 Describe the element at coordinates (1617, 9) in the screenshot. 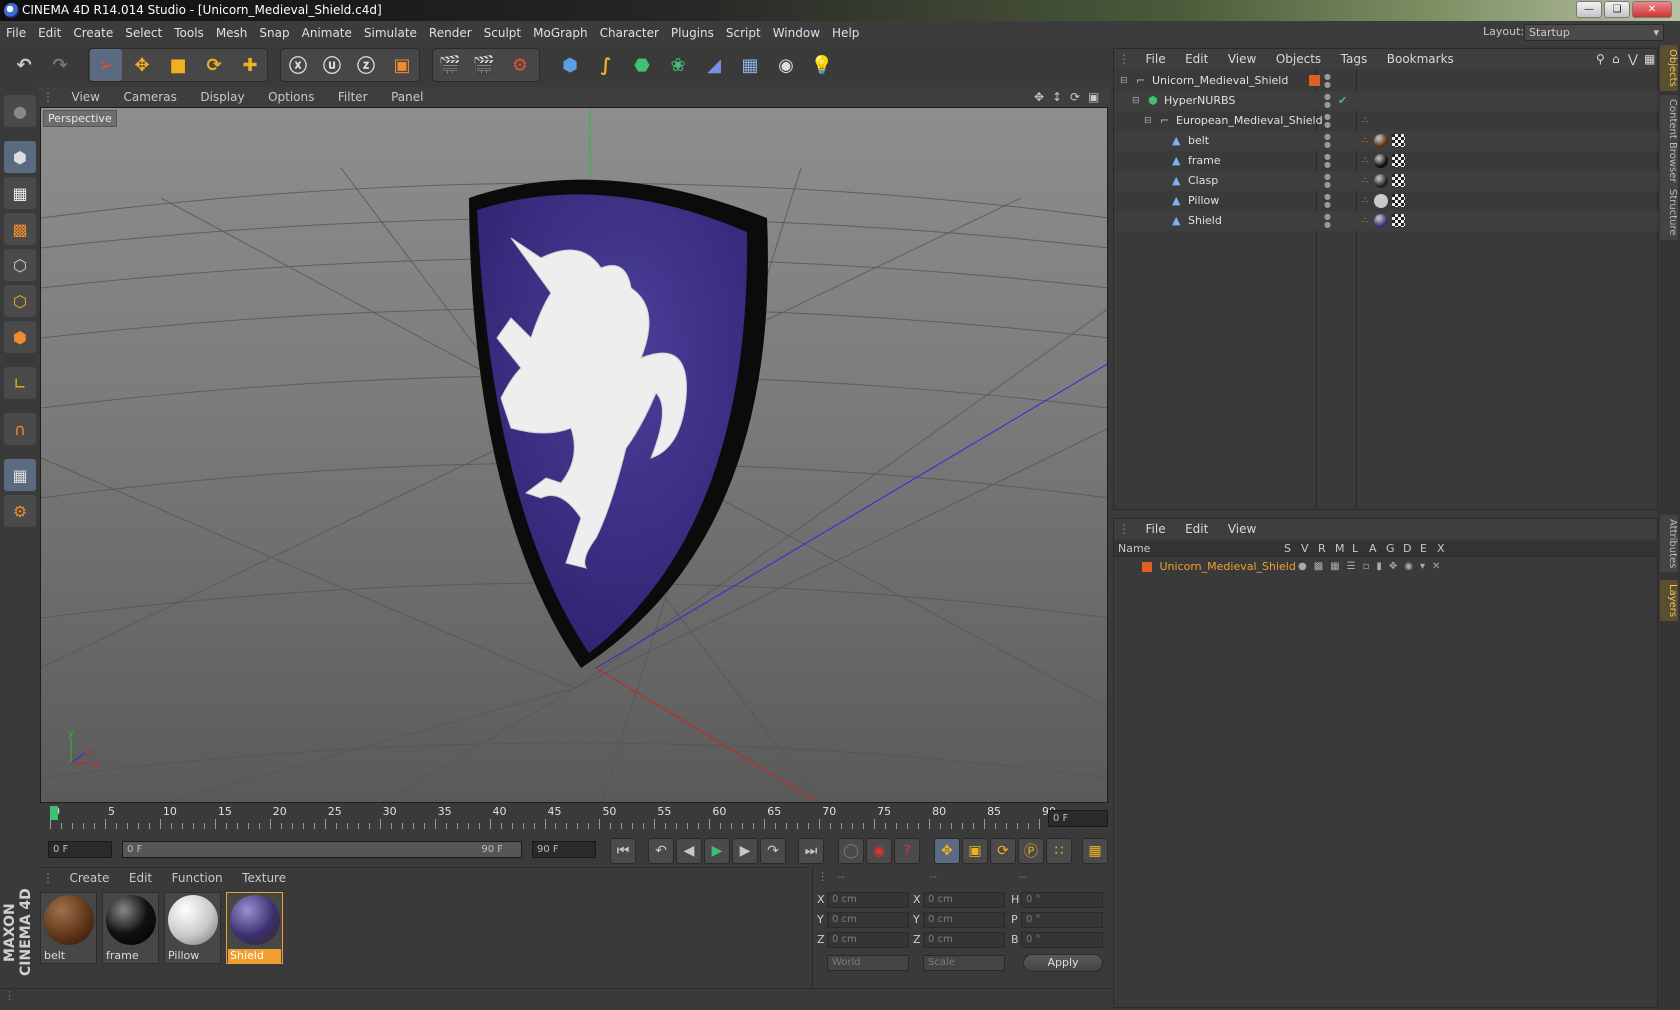

I see `maximize-button: ❏` at that location.